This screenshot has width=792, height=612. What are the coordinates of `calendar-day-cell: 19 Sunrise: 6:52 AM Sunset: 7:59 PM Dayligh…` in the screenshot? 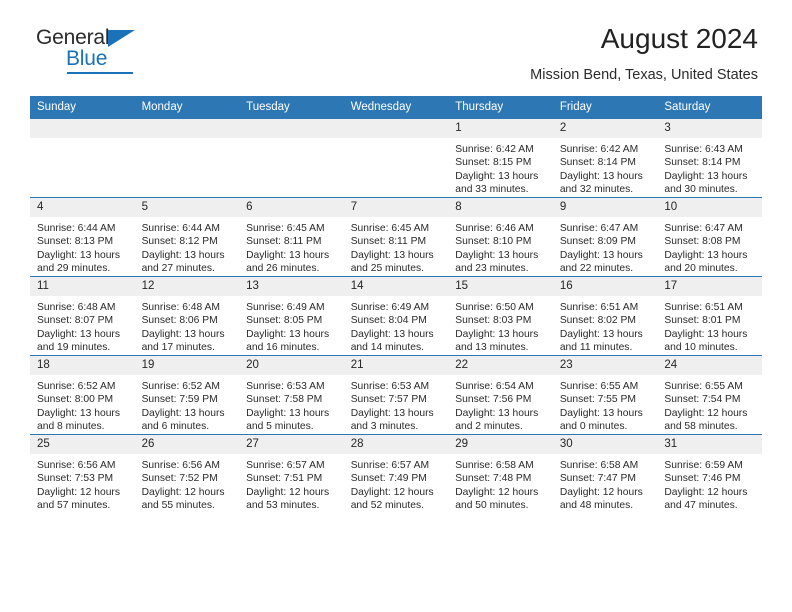 It's located at (187, 395).